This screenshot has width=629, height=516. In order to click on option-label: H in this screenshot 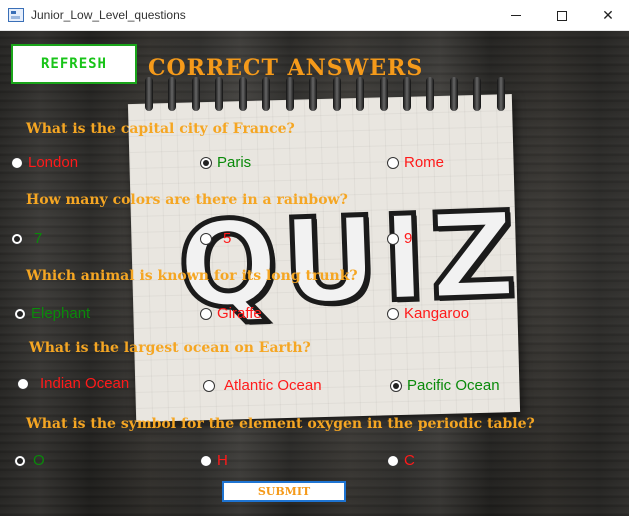, I will do `click(222, 460)`.